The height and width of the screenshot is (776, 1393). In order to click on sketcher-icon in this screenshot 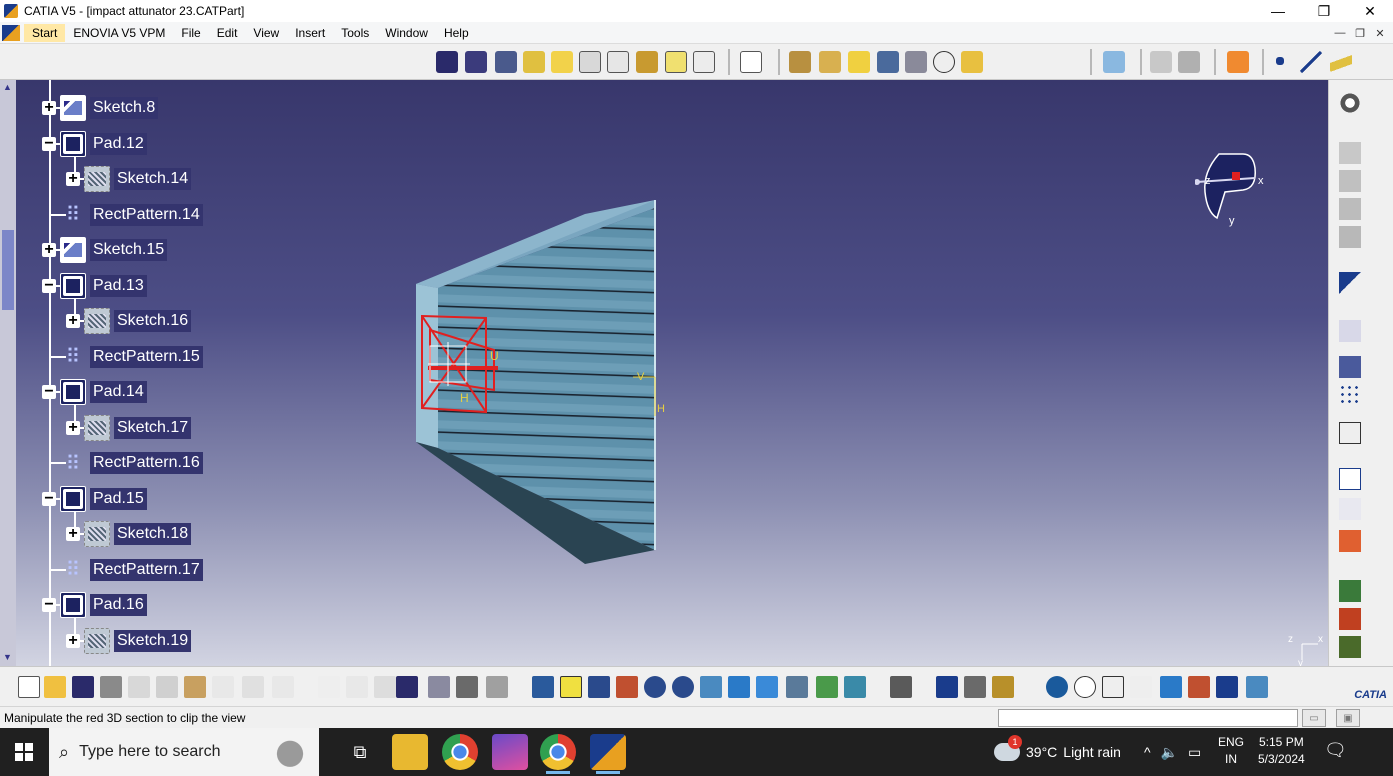, I will do `click(751, 62)`.